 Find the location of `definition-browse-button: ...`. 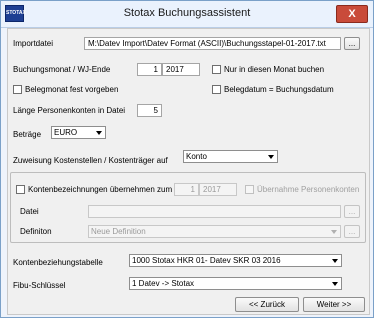

definition-browse-button: ... is located at coordinates (352, 231).